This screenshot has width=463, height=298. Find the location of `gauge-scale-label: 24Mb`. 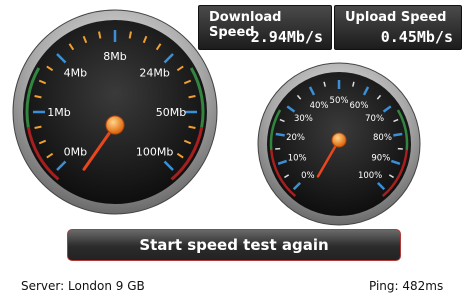

gauge-scale-label: 24Mb is located at coordinates (154, 72).